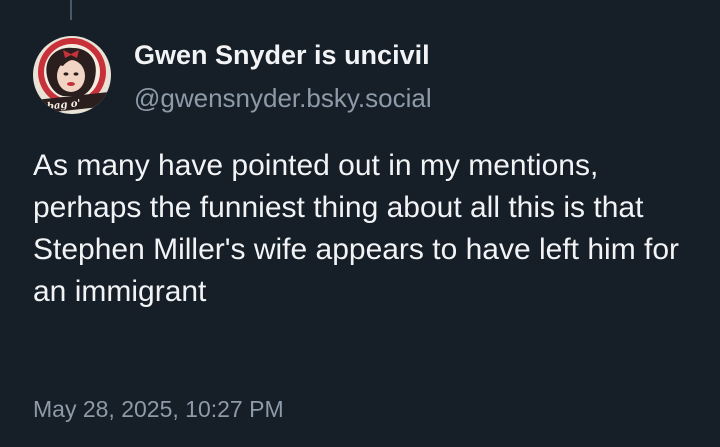 This screenshot has height=447, width=720. Describe the element at coordinates (71, 10) in the screenshot. I see `thread-connector-line` at that location.